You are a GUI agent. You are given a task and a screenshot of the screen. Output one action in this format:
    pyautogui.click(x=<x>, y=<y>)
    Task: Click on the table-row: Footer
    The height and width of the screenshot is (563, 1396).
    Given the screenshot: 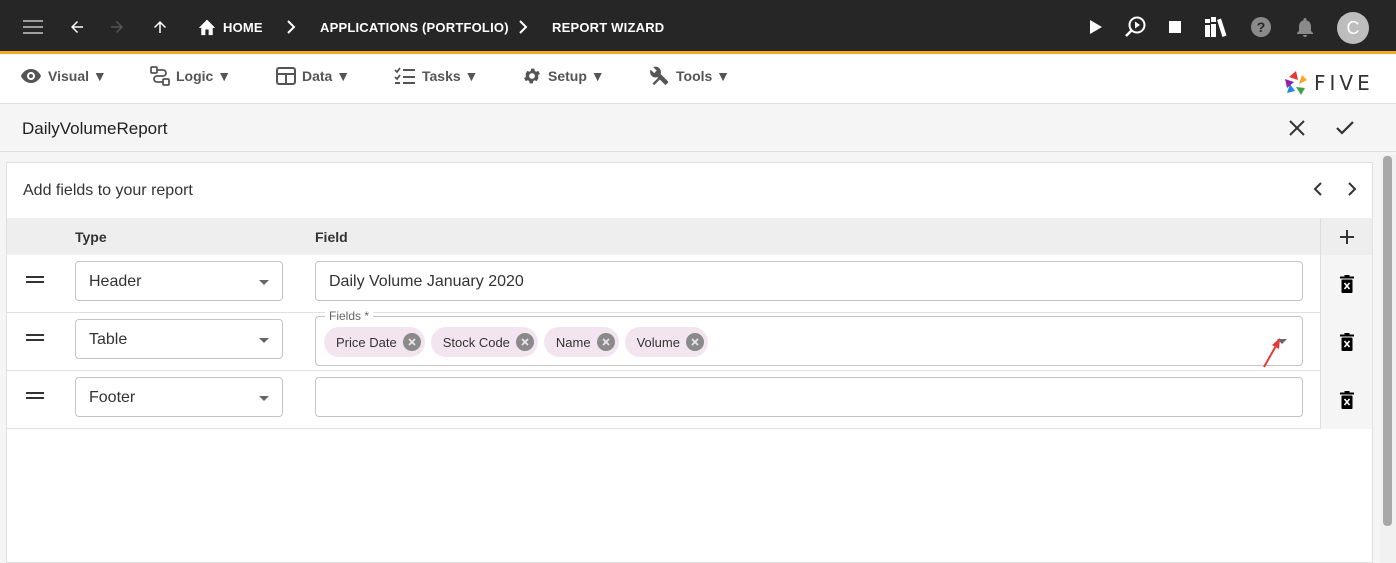 What is the action you would take?
    pyautogui.click(x=689, y=400)
    